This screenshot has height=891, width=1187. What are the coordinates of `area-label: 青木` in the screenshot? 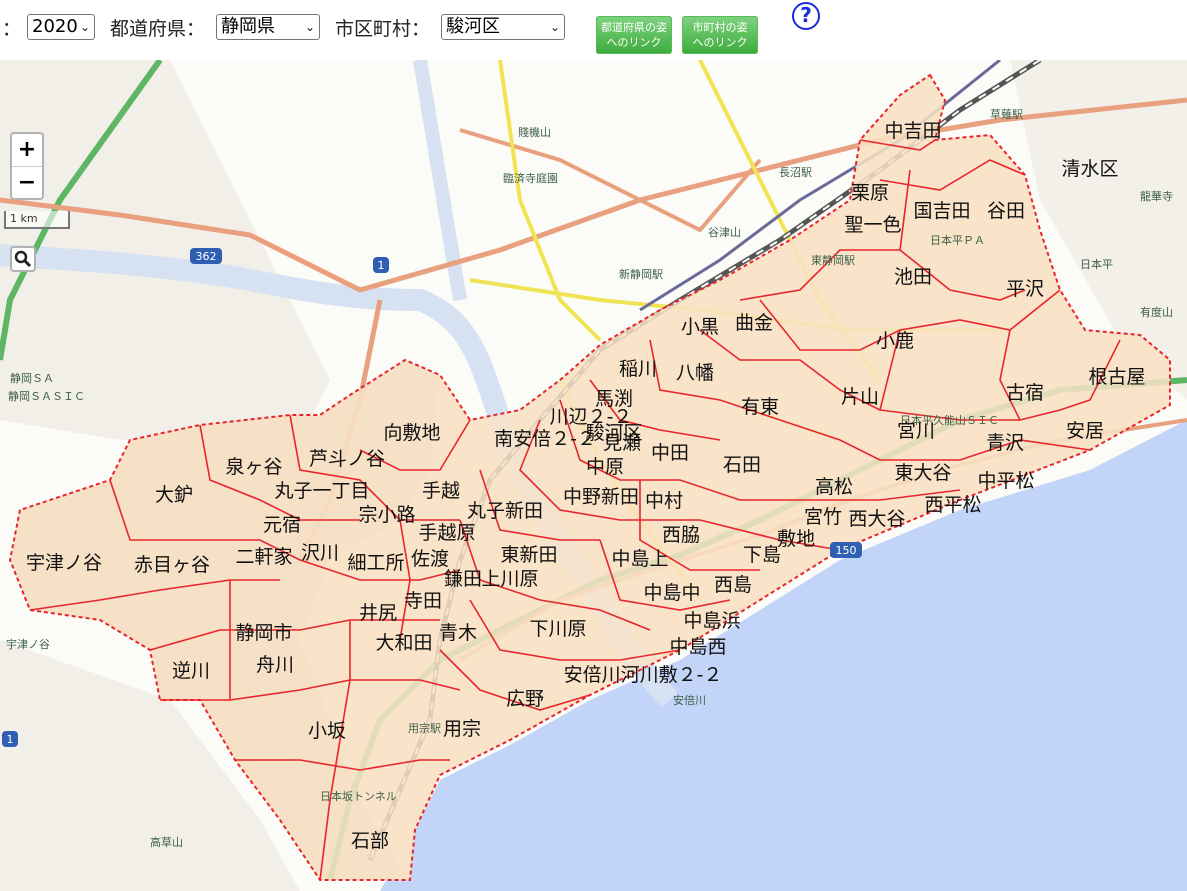 It's located at (458, 633).